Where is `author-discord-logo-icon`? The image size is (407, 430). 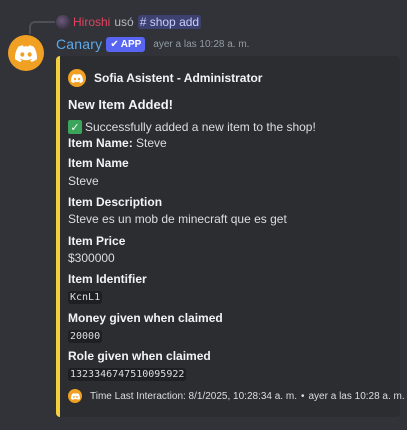
author-discord-logo-icon is located at coordinates (77, 78).